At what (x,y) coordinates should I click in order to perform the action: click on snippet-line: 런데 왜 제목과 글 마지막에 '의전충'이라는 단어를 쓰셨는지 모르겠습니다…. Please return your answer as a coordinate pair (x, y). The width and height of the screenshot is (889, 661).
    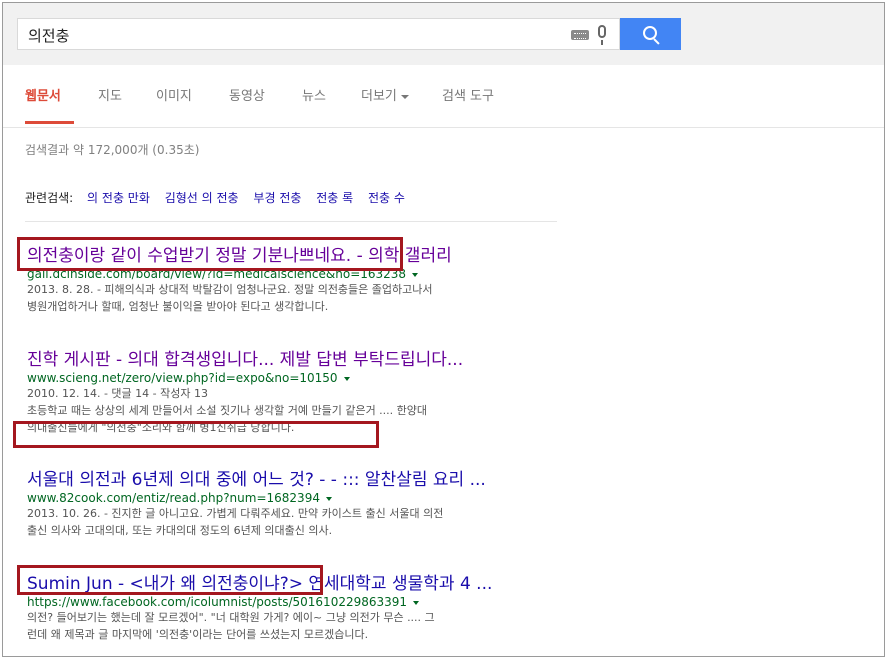
    Looking at the image, I should click on (198, 634).